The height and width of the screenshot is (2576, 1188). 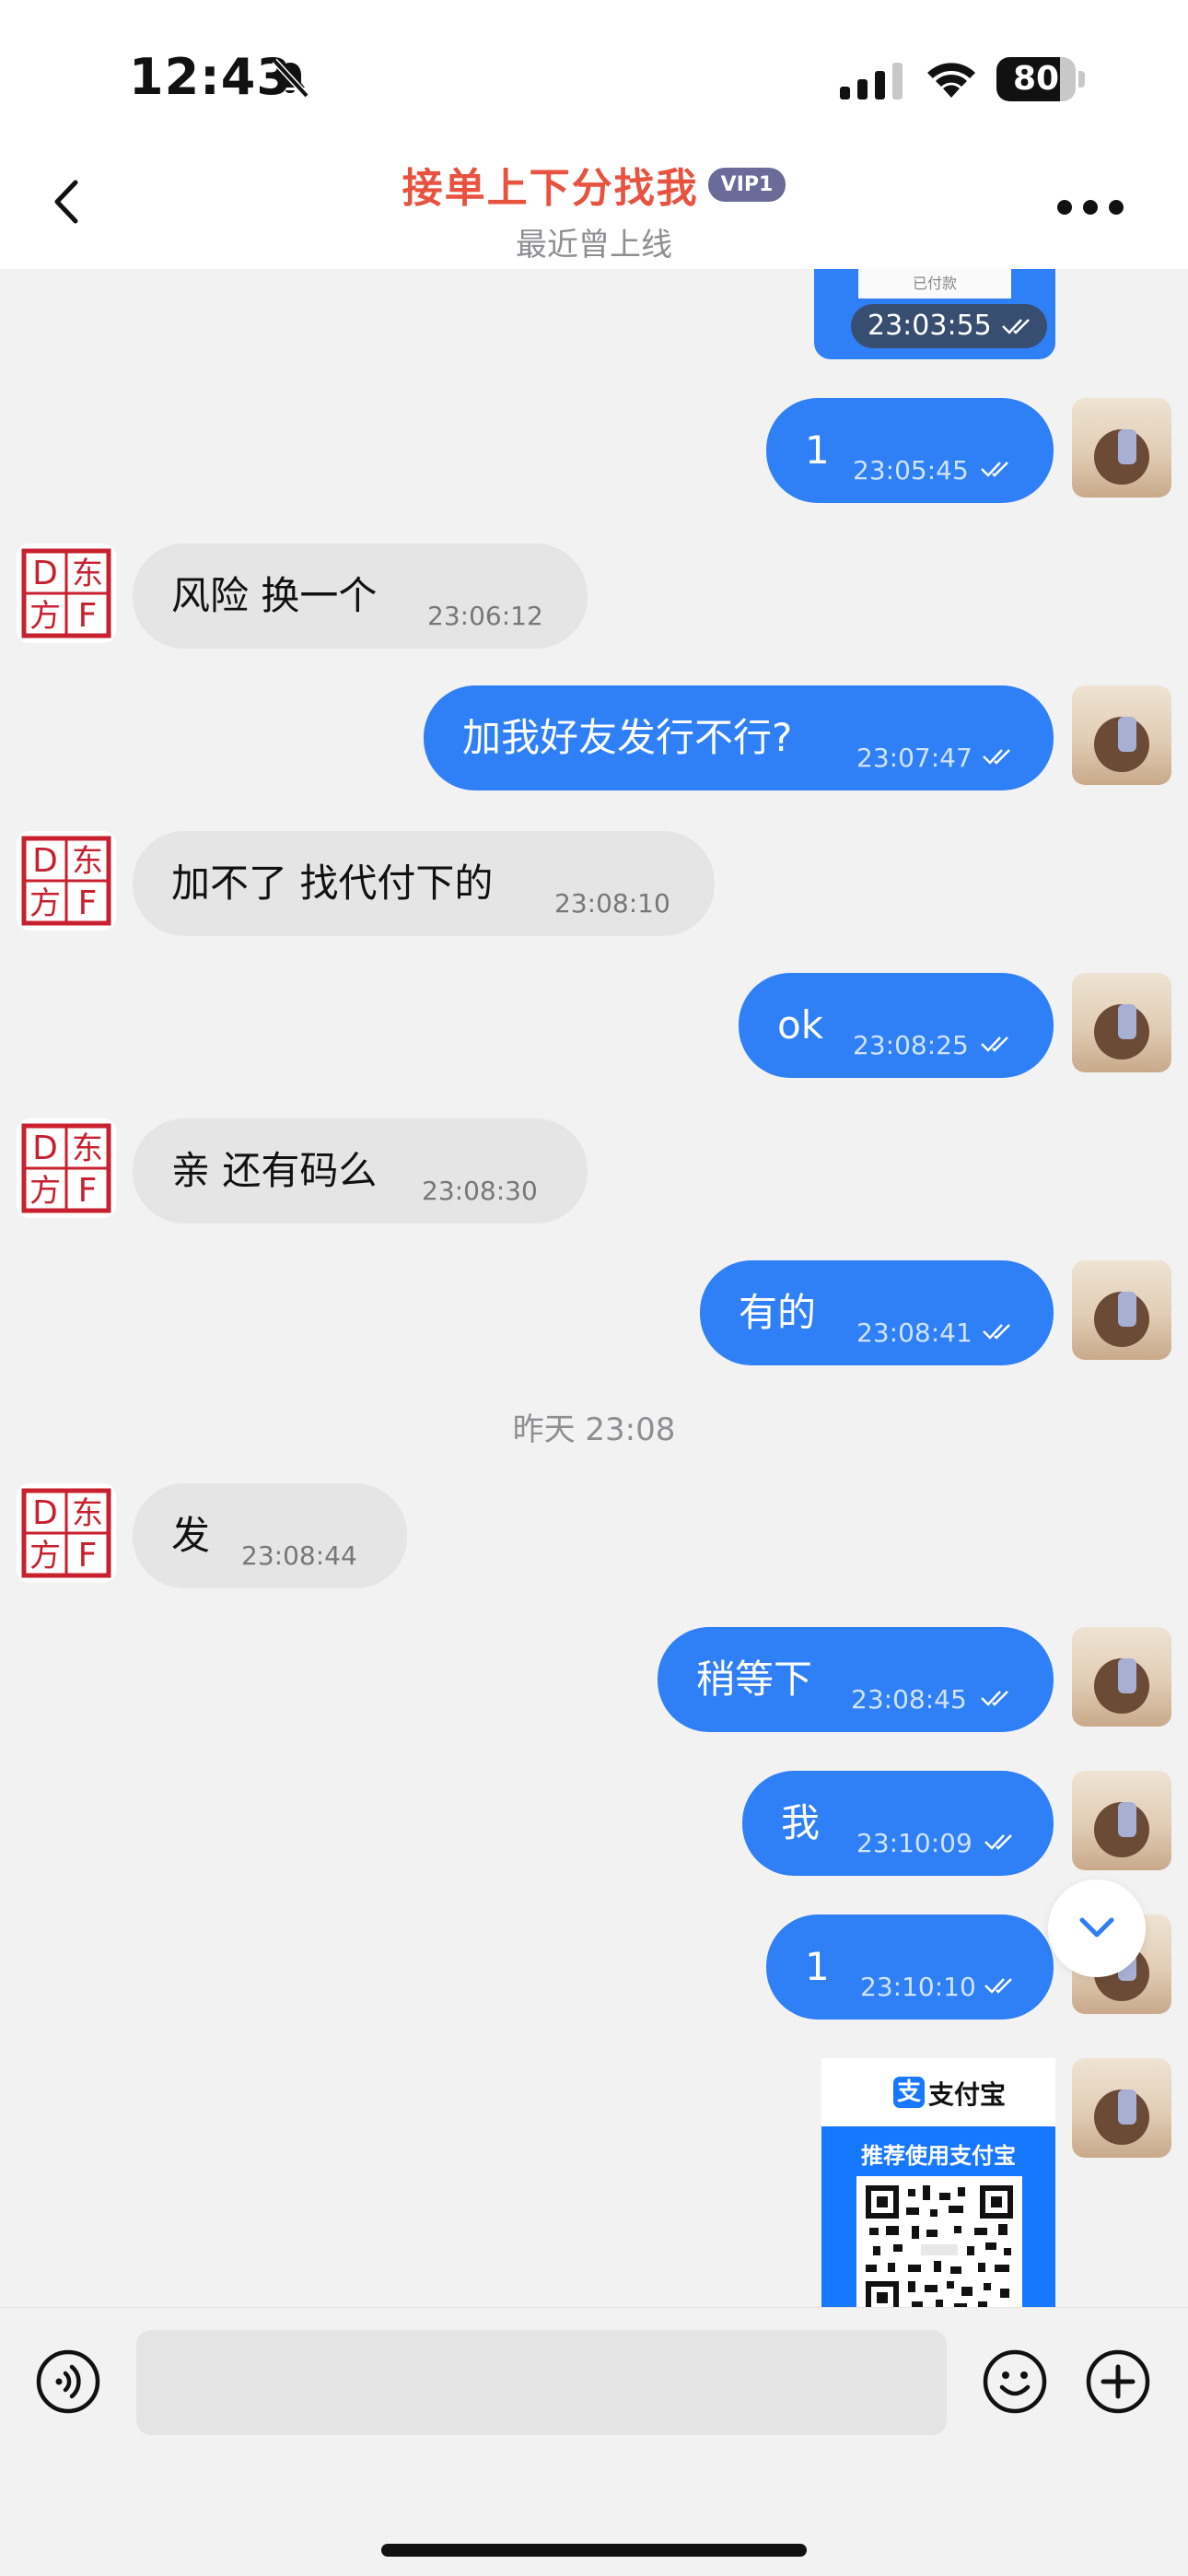 I want to click on message-text: 加我好友发行不行?, so click(x=627, y=737).